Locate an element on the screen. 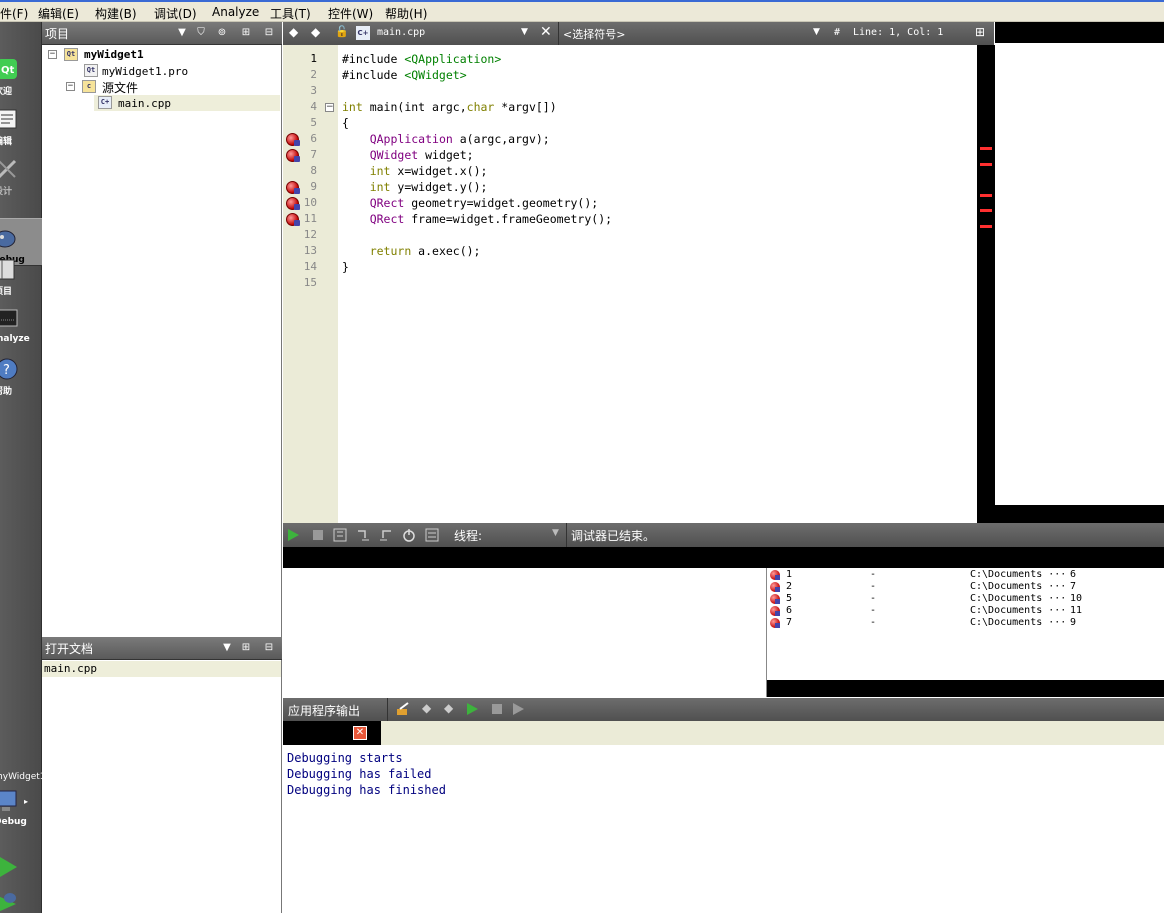 This screenshot has width=1164, height=913. symbol-selector: <选择符号> ▼ is located at coordinates (691, 33).